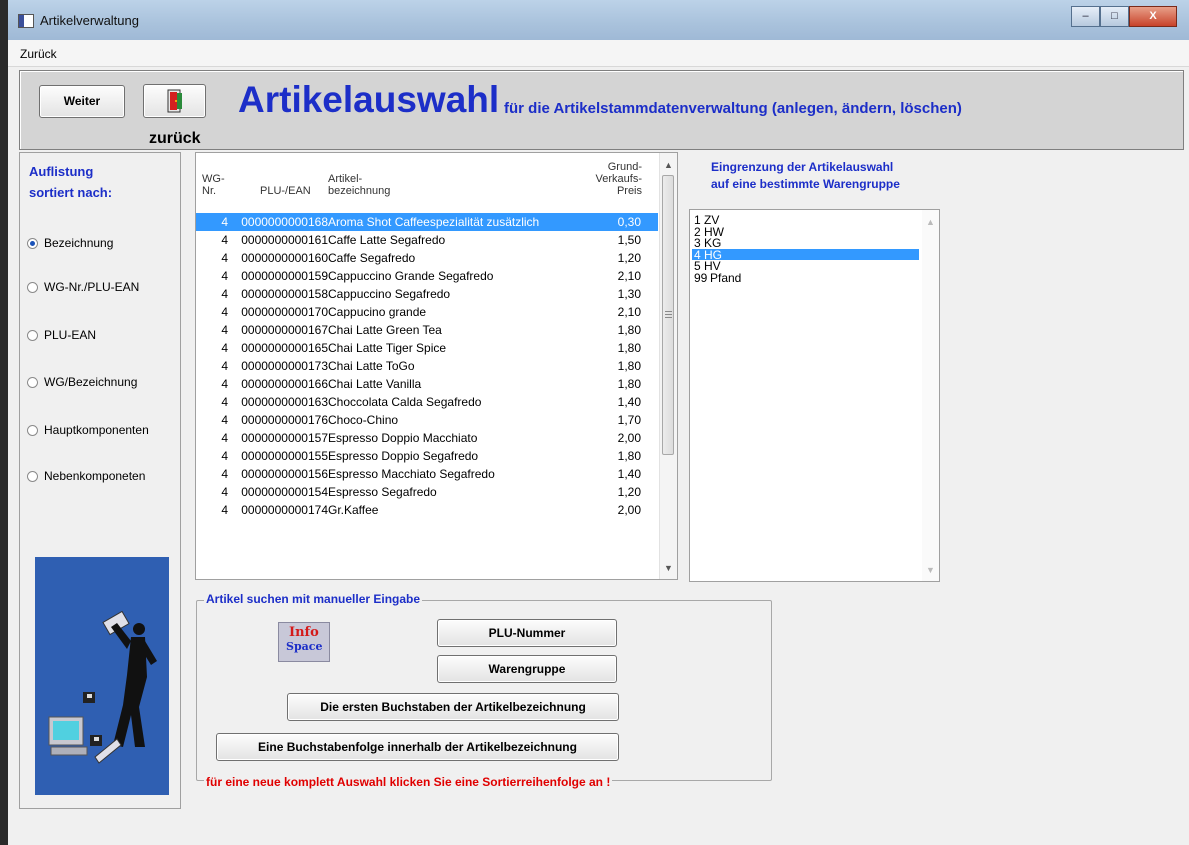 Image resolution: width=1189 pixels, height=845 pixels. What do you see at coordinates (411, 276) in the screenshot?
I see `article-name: Cappuccino Grande Segafredo` at bounding box center [411, 276].